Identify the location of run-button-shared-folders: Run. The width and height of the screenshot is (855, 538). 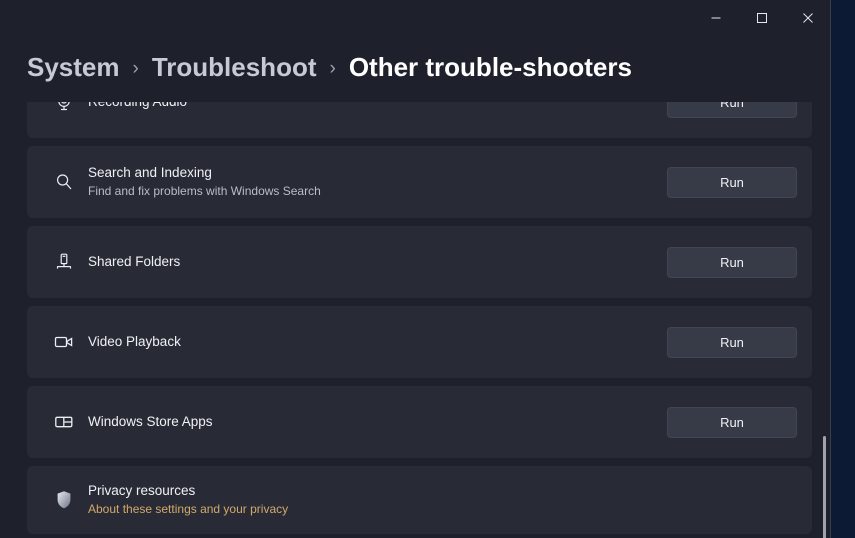
(732, 262).